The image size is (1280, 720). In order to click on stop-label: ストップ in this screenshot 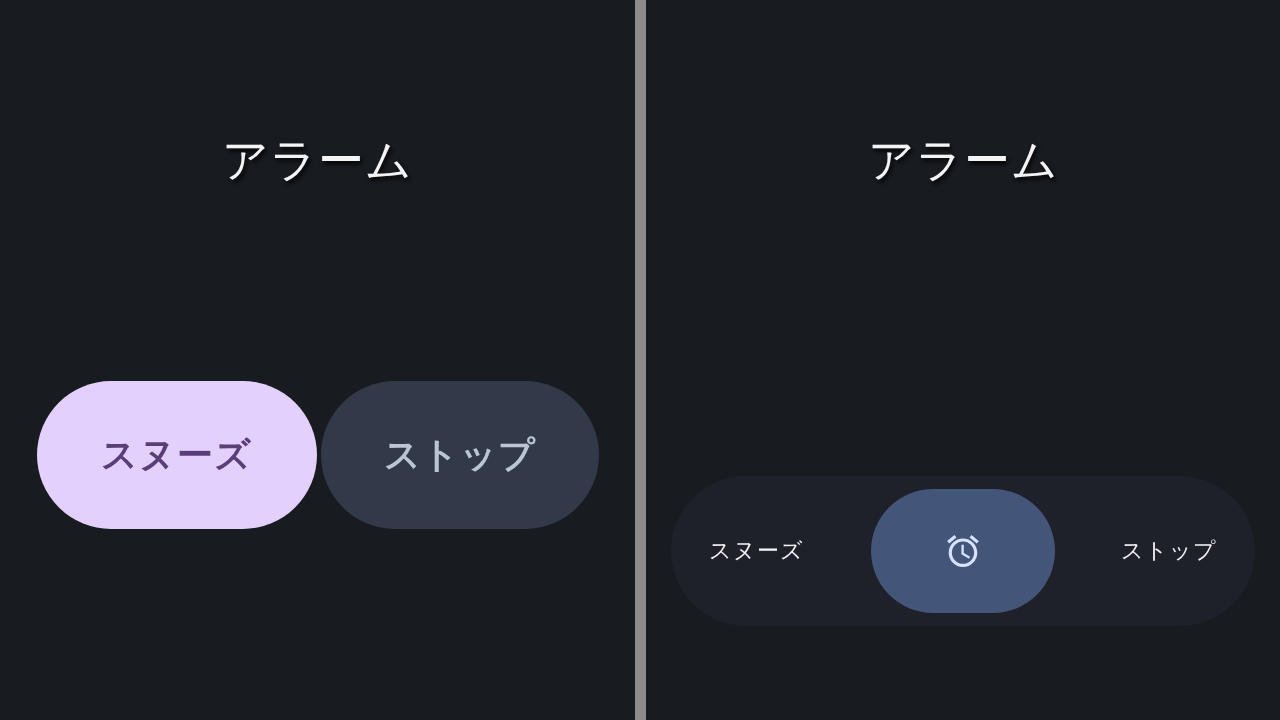, I will do `click(1169, 551)`.